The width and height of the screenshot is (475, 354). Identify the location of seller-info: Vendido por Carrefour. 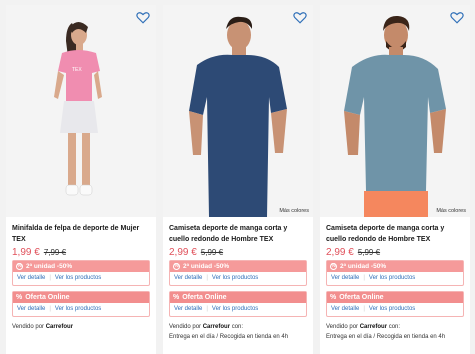
(81, 327).